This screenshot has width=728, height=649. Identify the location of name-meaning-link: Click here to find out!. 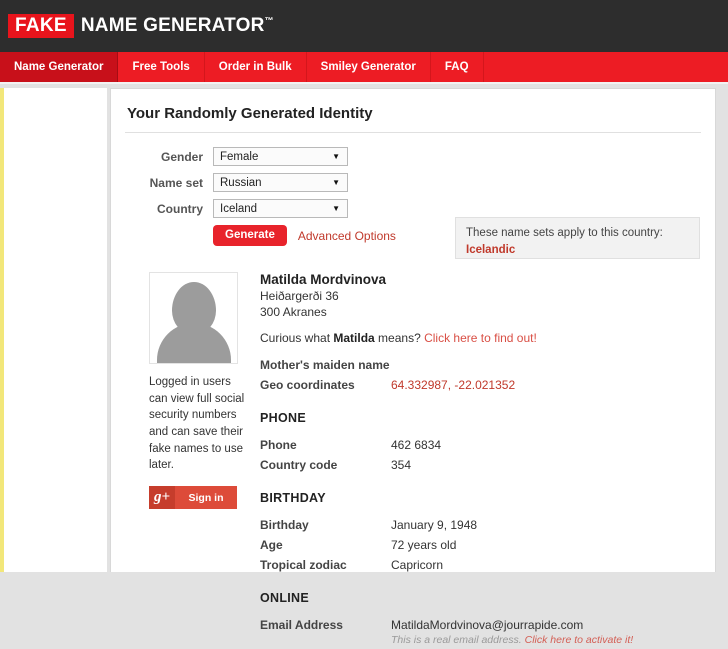
(480, 338).